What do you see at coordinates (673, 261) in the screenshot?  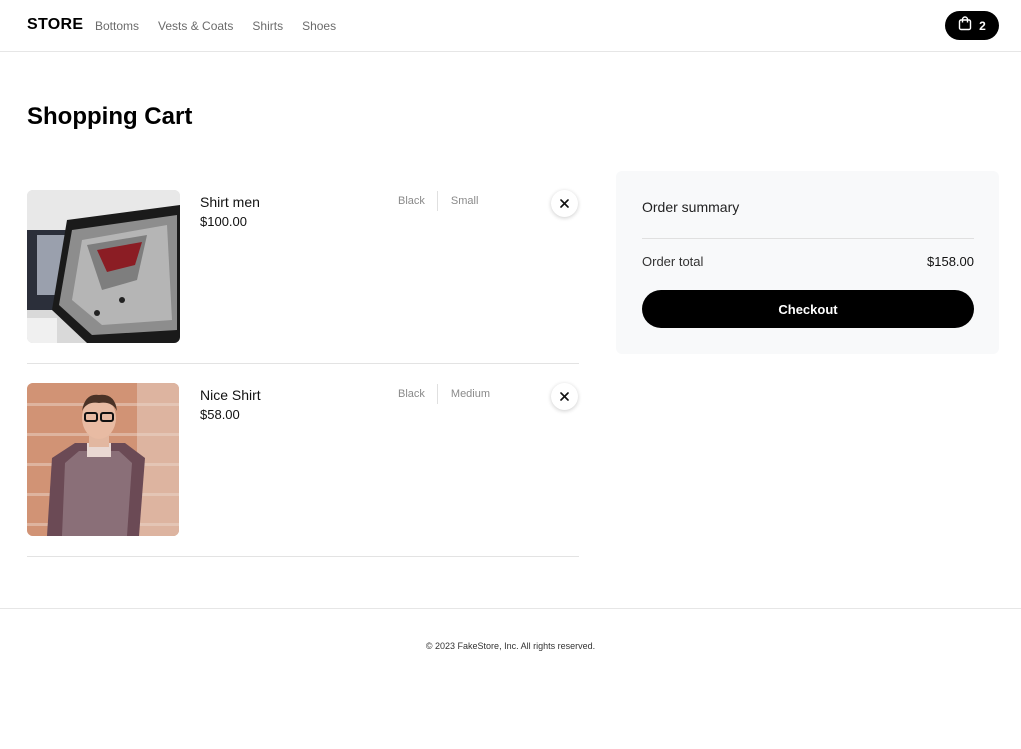 I see `order-total-label: Order total` at bounding box center [673, 261].